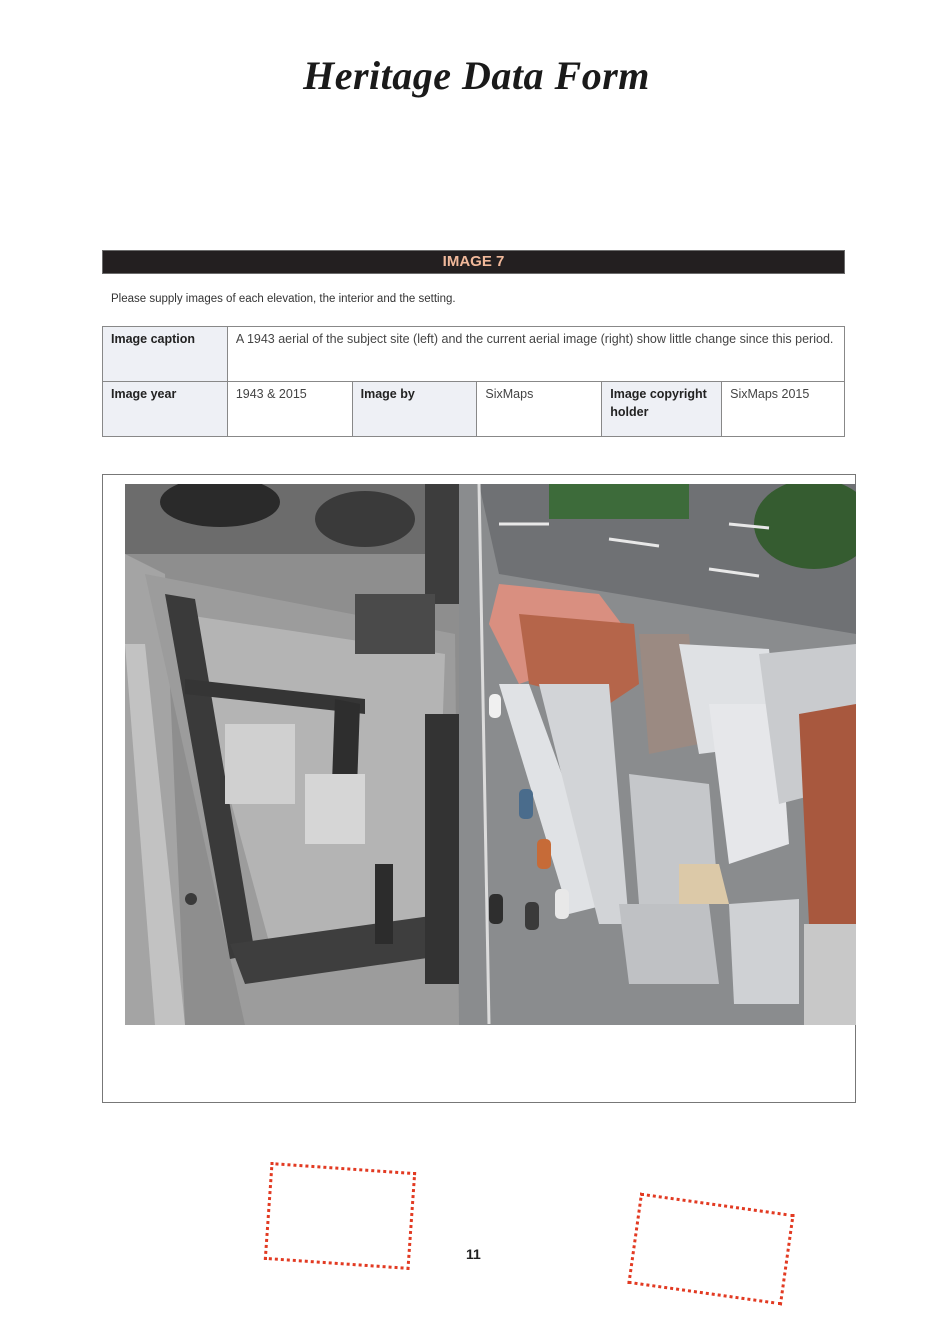  Describe the element at coordinates (662, 409) in the screenshot. I see `copyright-label: Image copyright holder` at that location.